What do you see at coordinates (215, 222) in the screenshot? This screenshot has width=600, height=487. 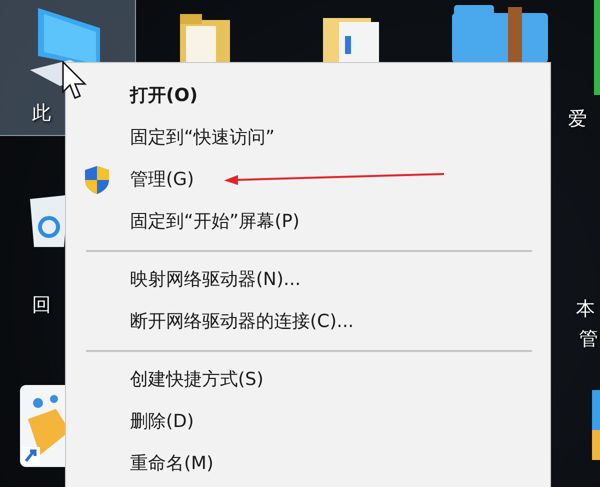 I see `menu-item: 固定到“开始”屏幕(P)` at bounding box center [215, 222].